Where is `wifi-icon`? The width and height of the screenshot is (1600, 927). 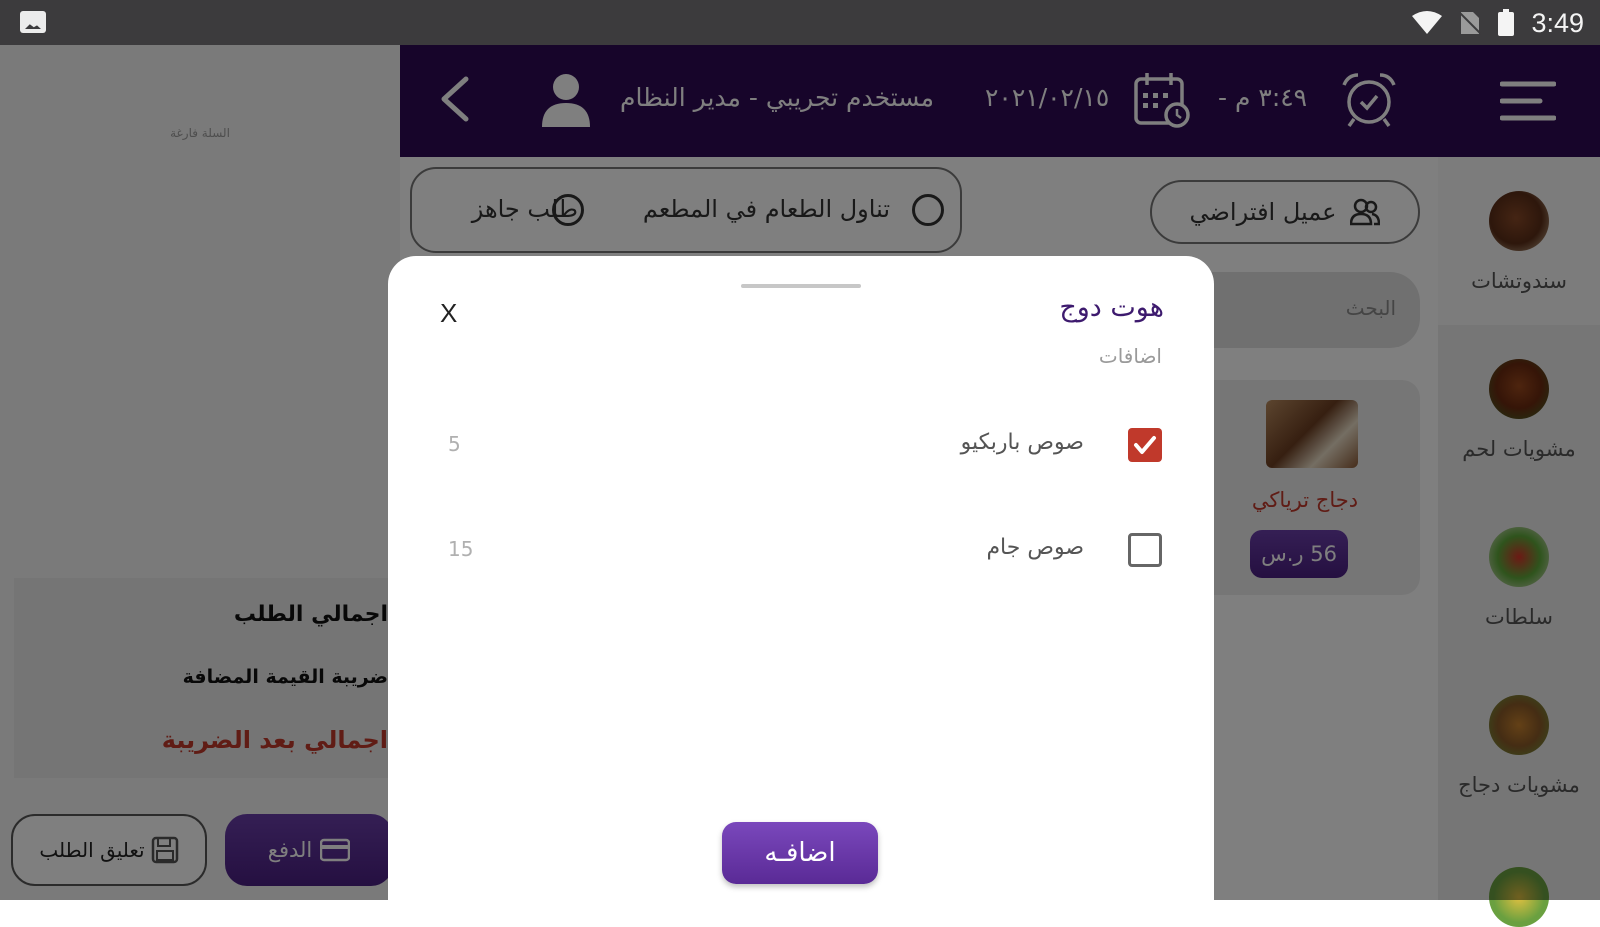 wifi-icon is located at coordinates (1427, 22).